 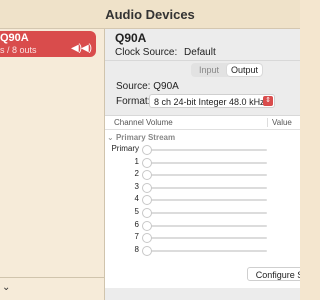 I want to click on device-channels: s / 8 outs, so click(x=18, y=50).